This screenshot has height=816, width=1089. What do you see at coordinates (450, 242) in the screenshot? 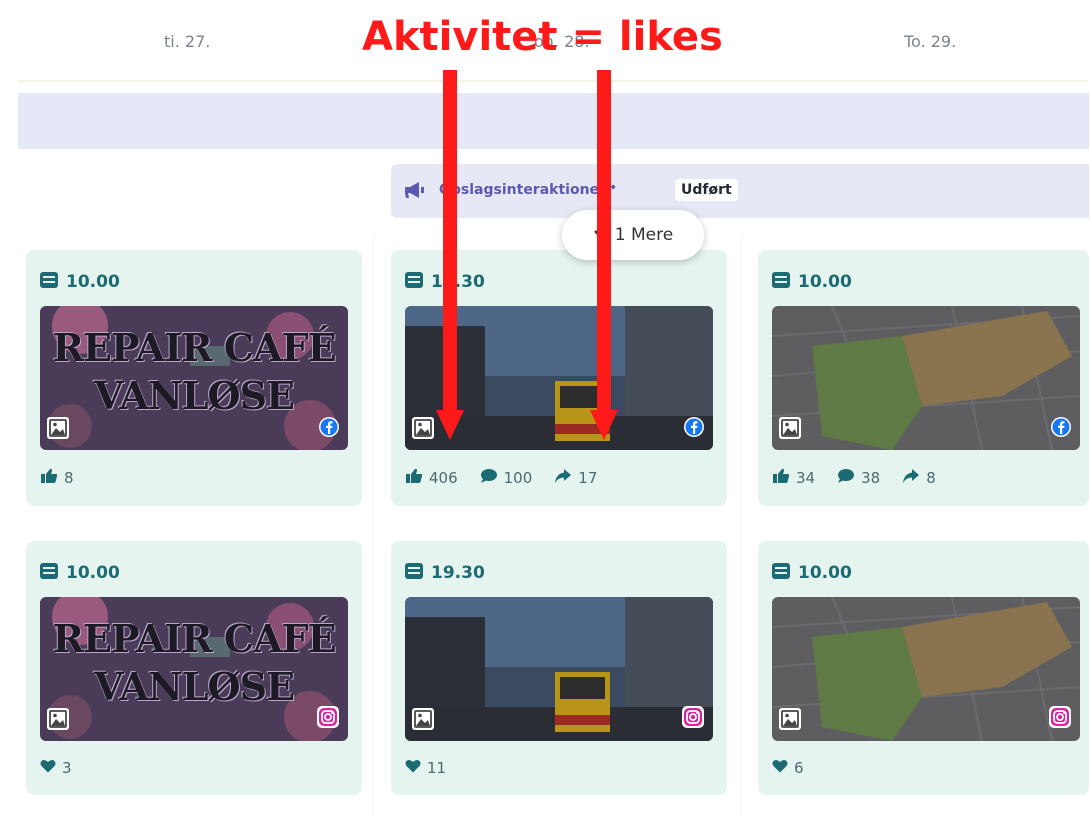
I see `annotation-arrow-left` at bounding box center [450, 242].